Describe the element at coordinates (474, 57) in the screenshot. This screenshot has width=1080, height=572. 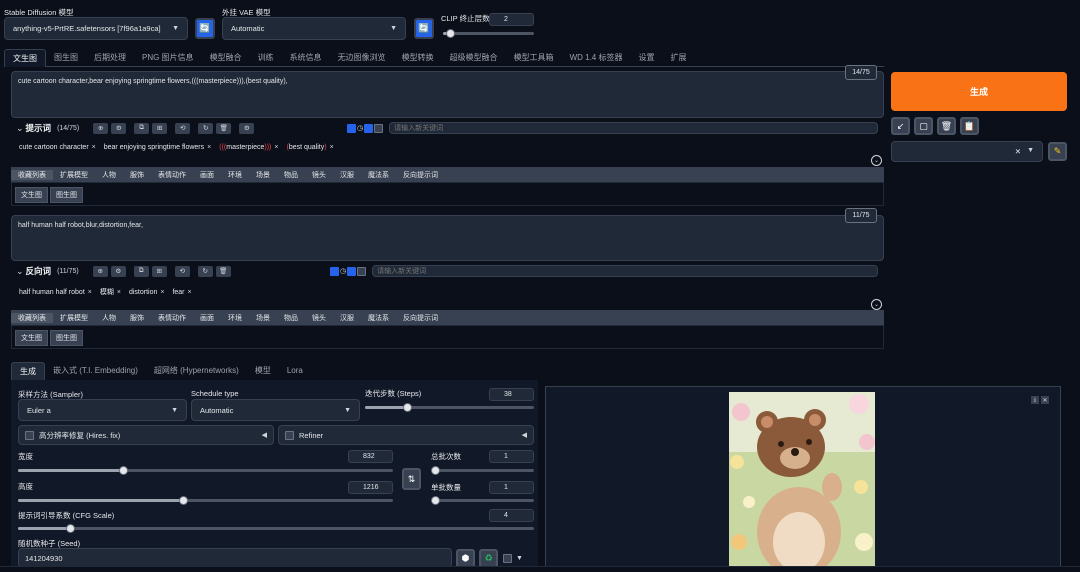
I see `tab-super-merge: 超级模型融合` at that location.